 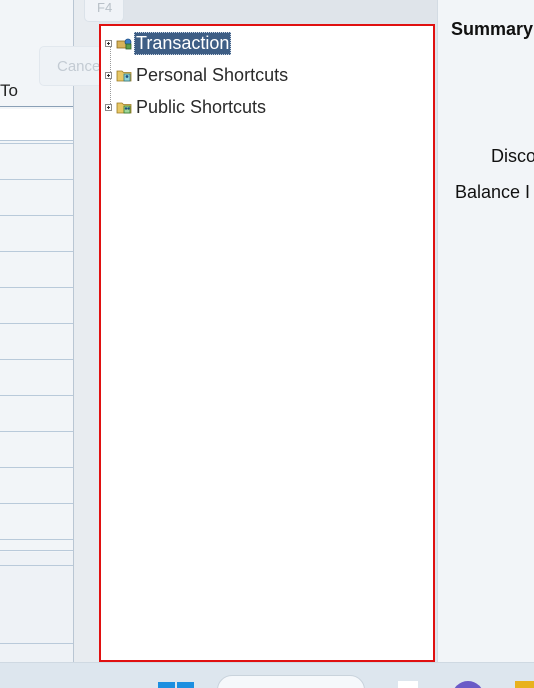 I want to click on panel-gap, so click(x=86, y=331).